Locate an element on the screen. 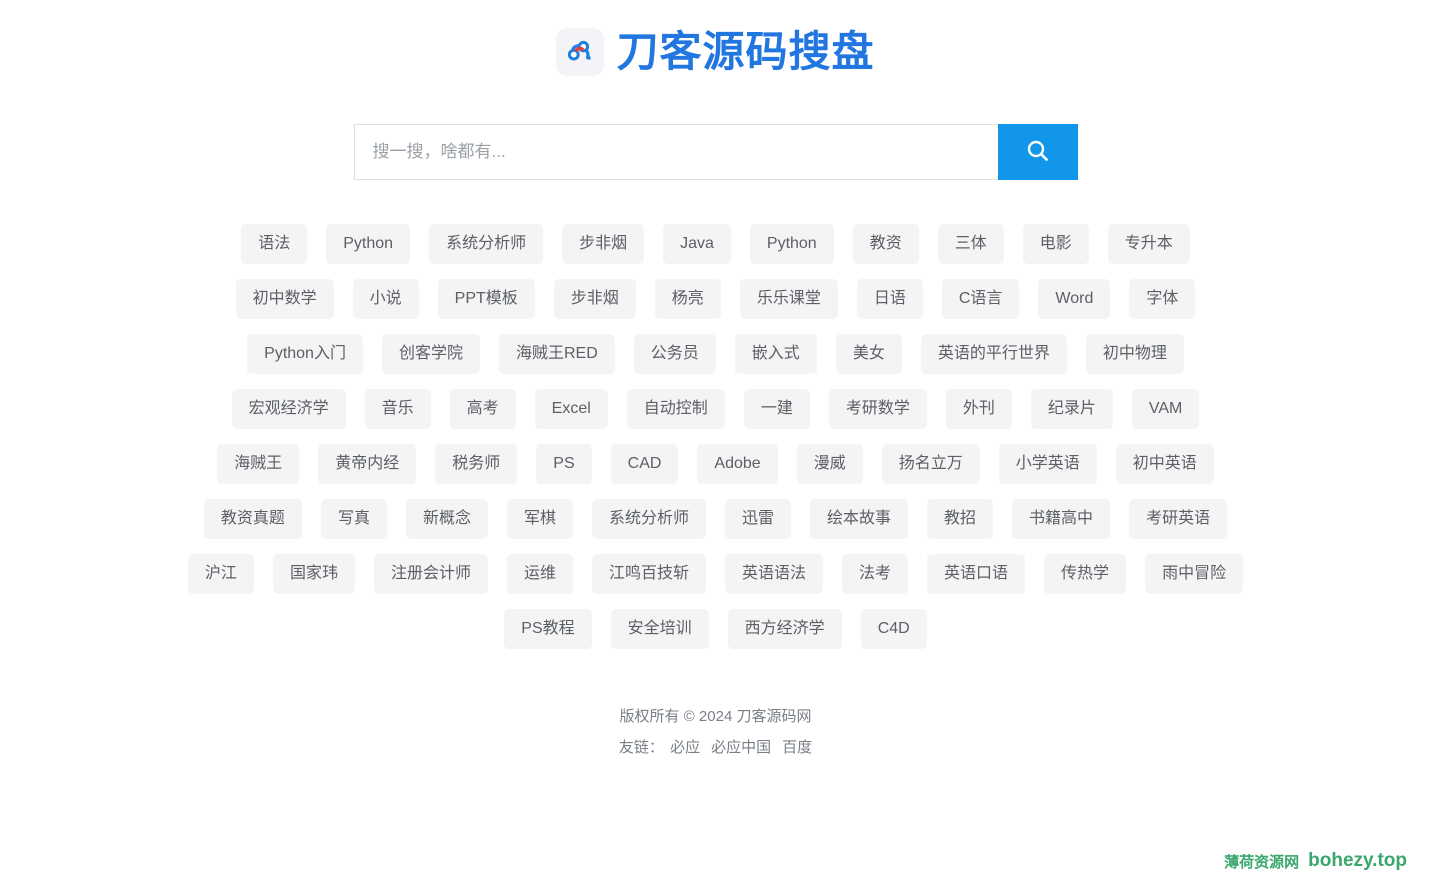 The width and height of the screenshot is (1431, 890). tag-item: 书籍高中 is located at coordinates (1061, 519).